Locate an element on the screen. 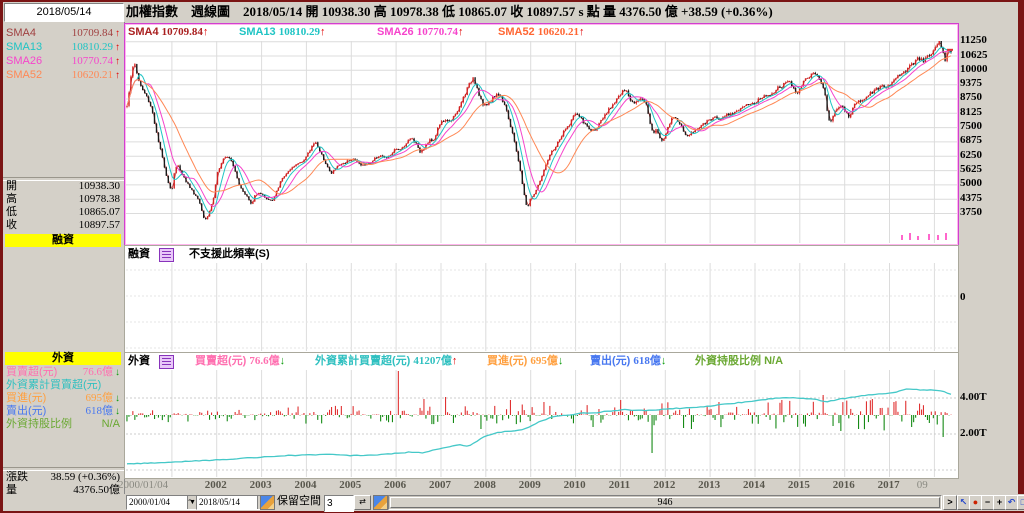  stepper-control: ⇄ is located at coordinates (362, 502).